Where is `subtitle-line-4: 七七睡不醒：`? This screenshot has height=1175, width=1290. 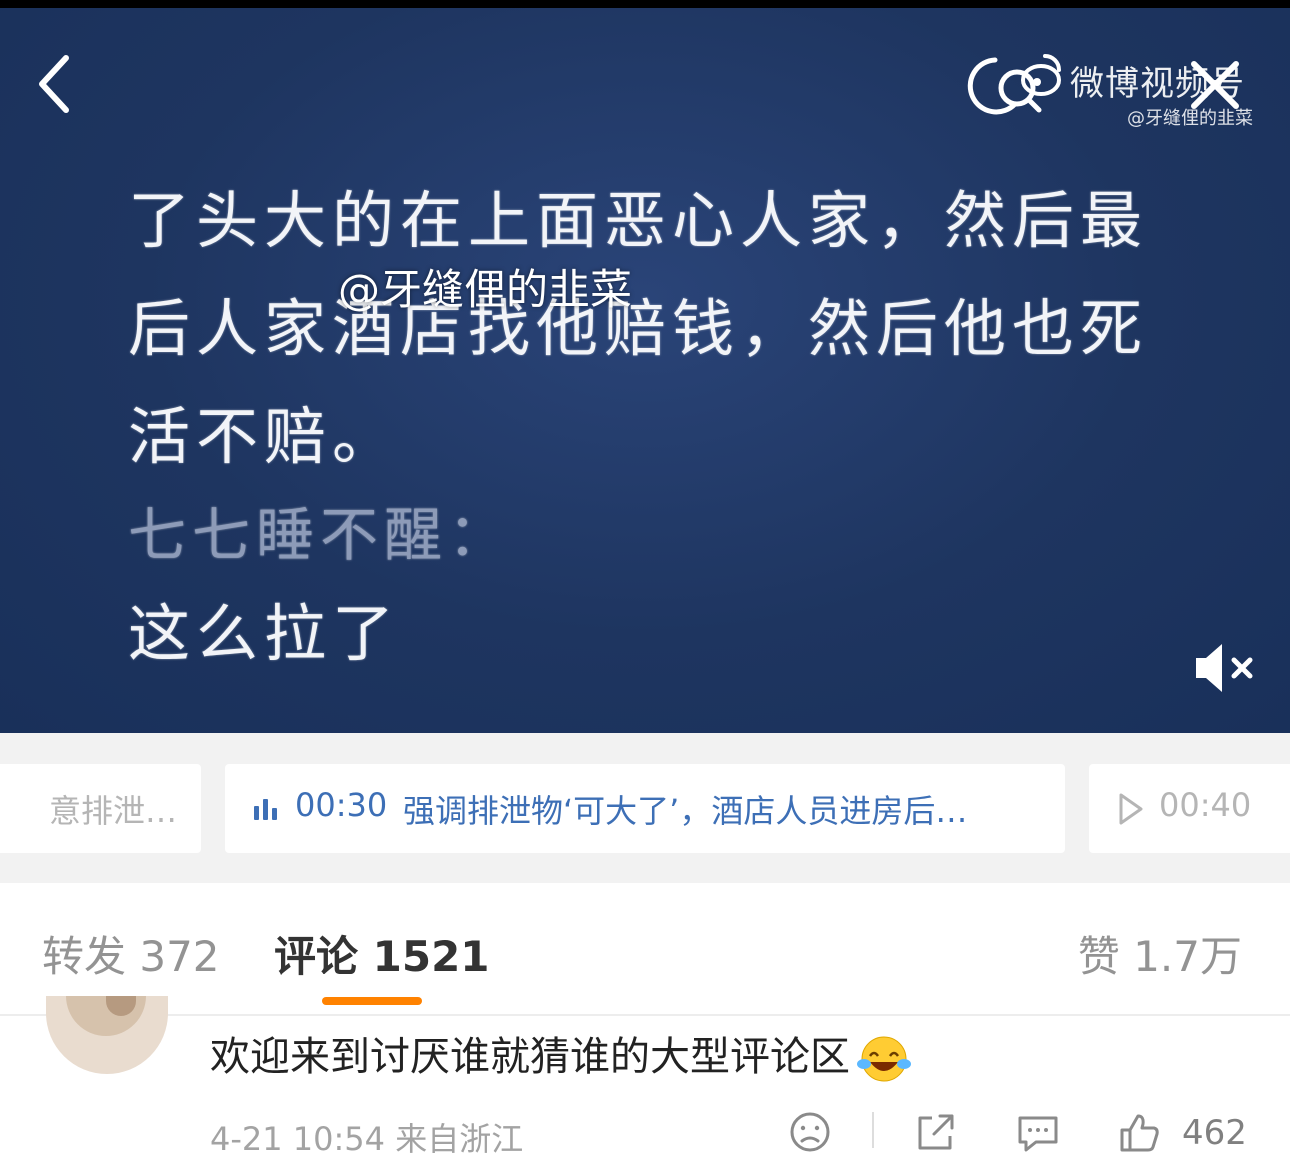 subtitle-line-4: 七七睡不醒： is located at coordinates (320, 535).